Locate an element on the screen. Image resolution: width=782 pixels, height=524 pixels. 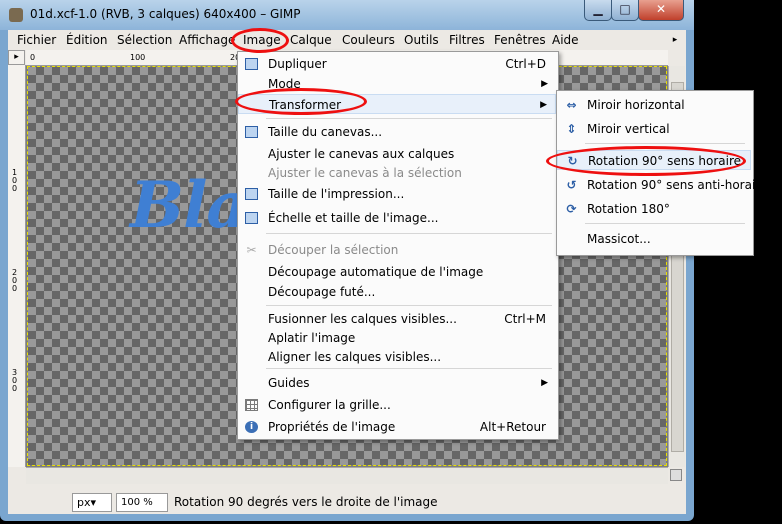
close-button: ✕ is located at coordinates (661, 10).